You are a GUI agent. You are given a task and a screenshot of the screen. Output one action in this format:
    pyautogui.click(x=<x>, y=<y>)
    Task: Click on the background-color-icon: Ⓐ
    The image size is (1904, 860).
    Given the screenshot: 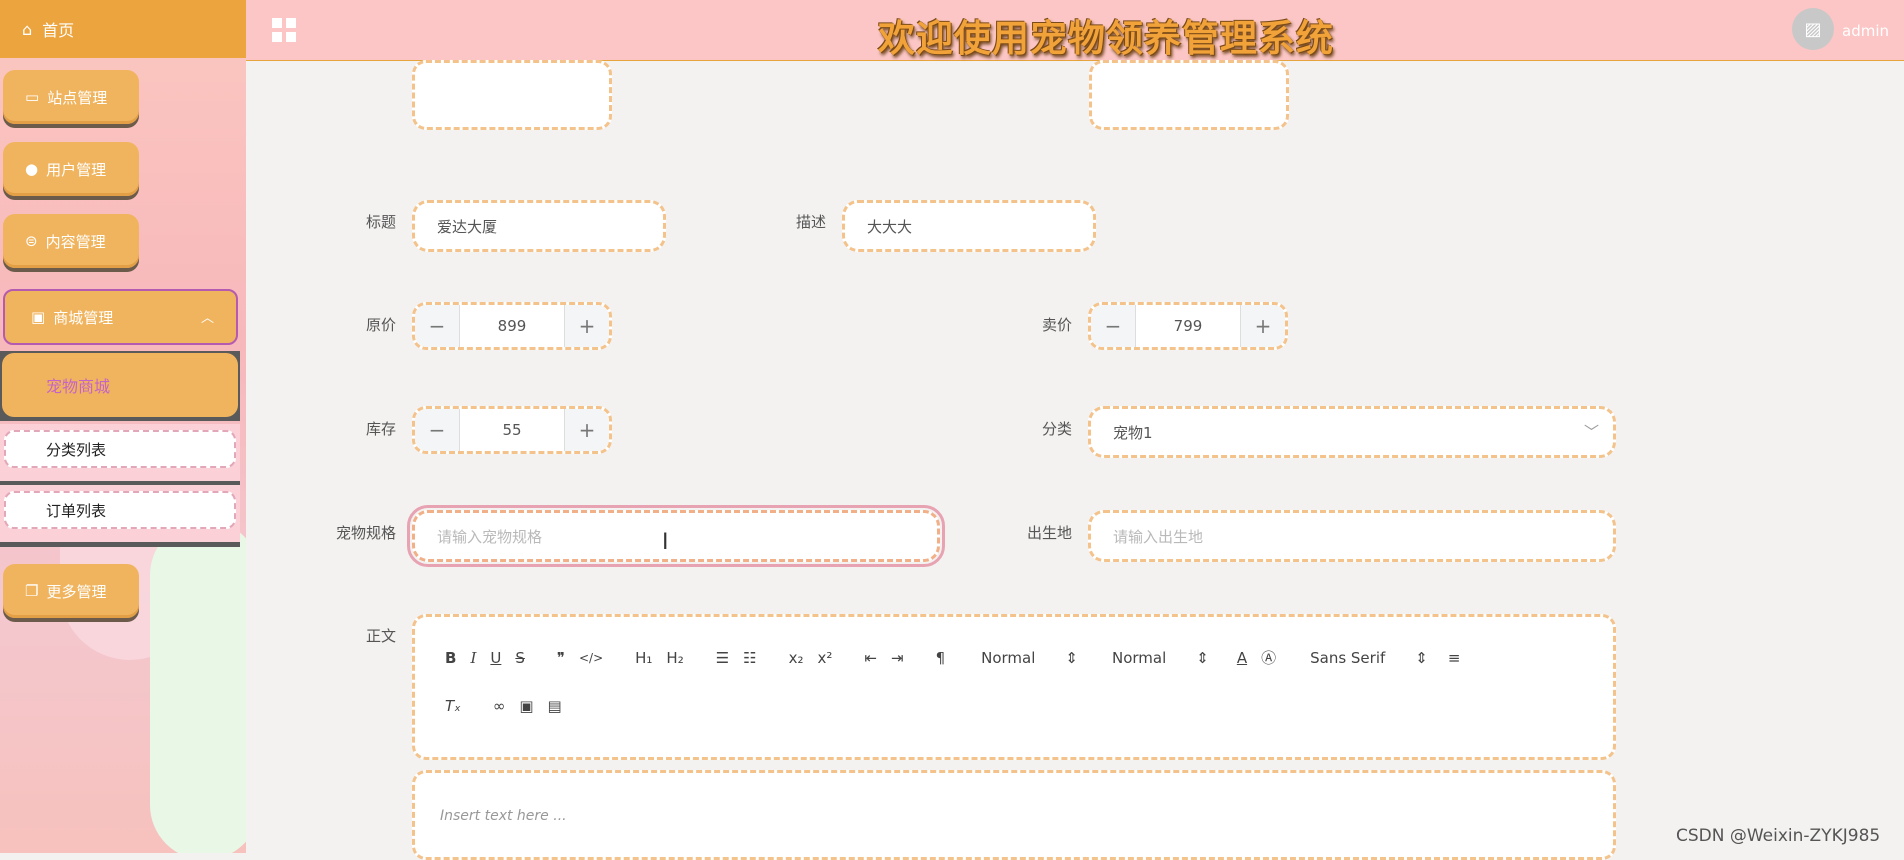 What is the action you would take?
    pyautogui.click(x=1268, y=657)
    